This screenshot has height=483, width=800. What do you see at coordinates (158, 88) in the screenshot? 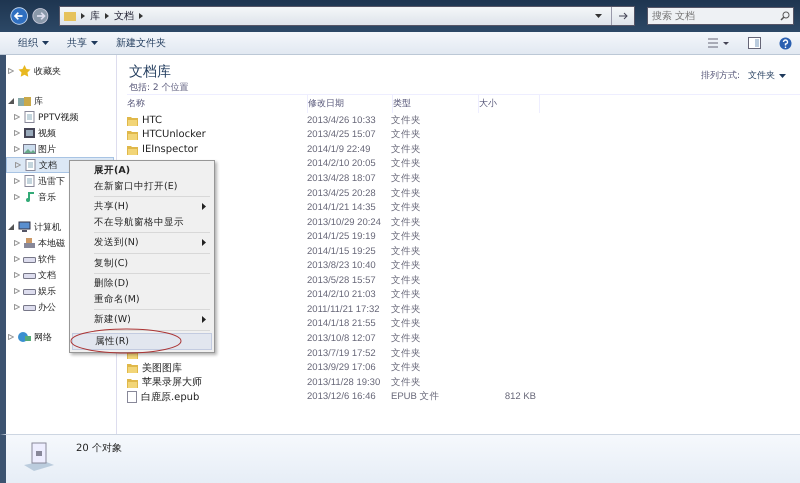
I see `library-subtitle: 包括: 2 个位置` at bounding box center [158, 88].